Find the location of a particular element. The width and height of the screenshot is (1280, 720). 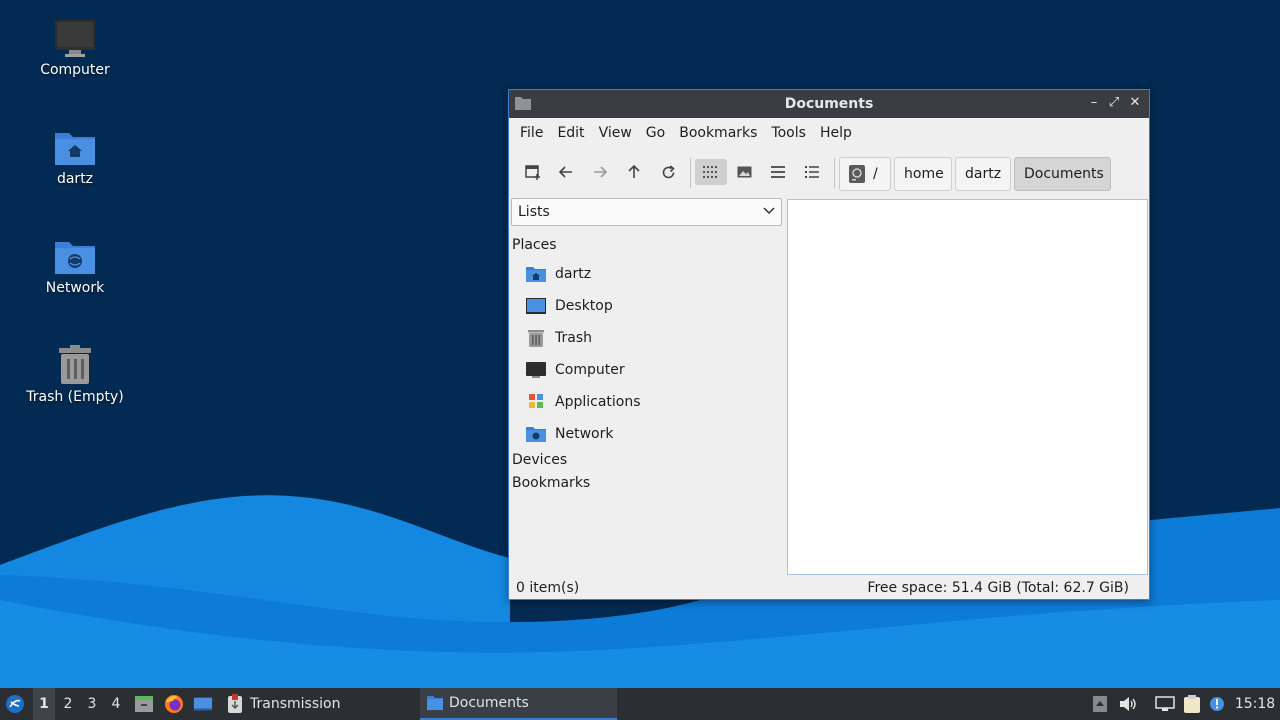

window-titlebar: Documents – ⤢ ✕ is located at coordinates (829, 104).